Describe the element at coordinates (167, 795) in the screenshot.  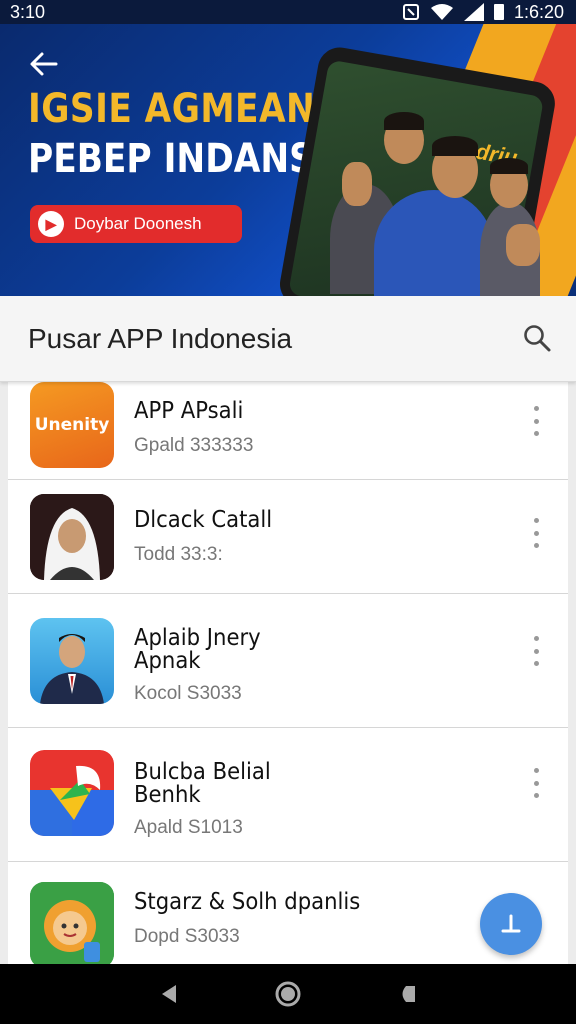
I see `app-name-line2: Benhk` at that location.